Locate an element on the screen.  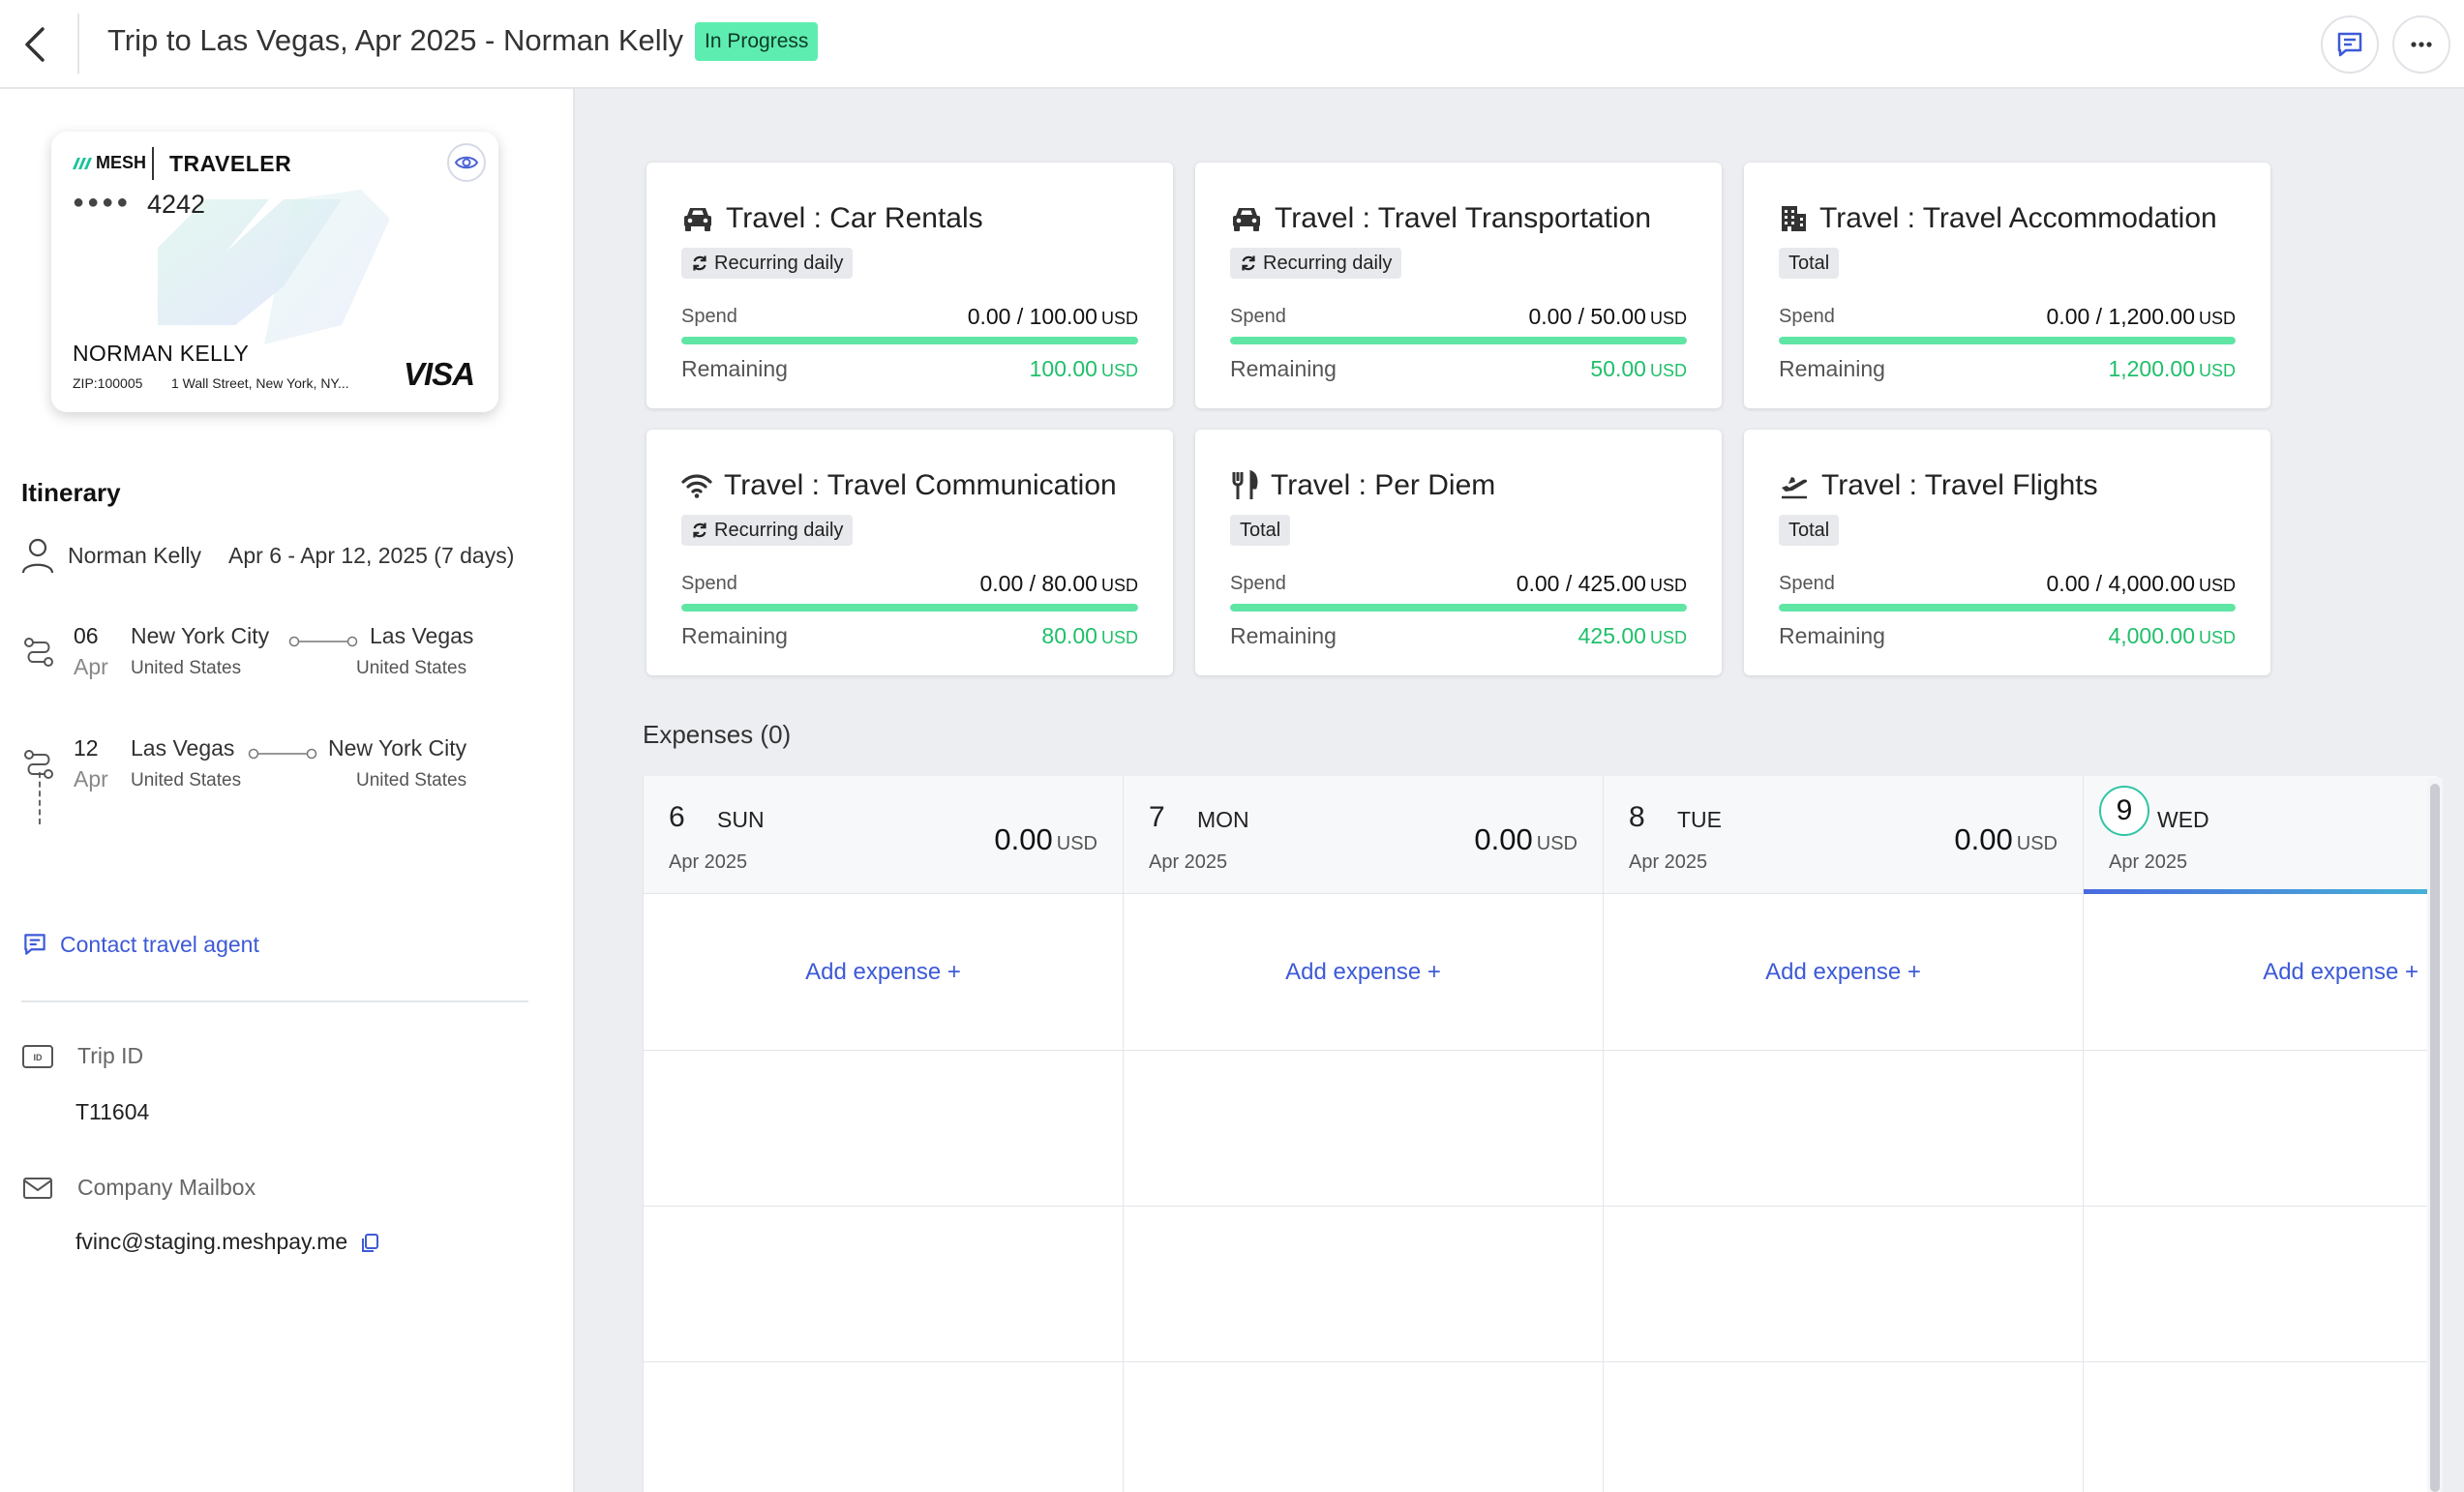
day-total: 0.00 USD is located at coordinates (2006, 839).